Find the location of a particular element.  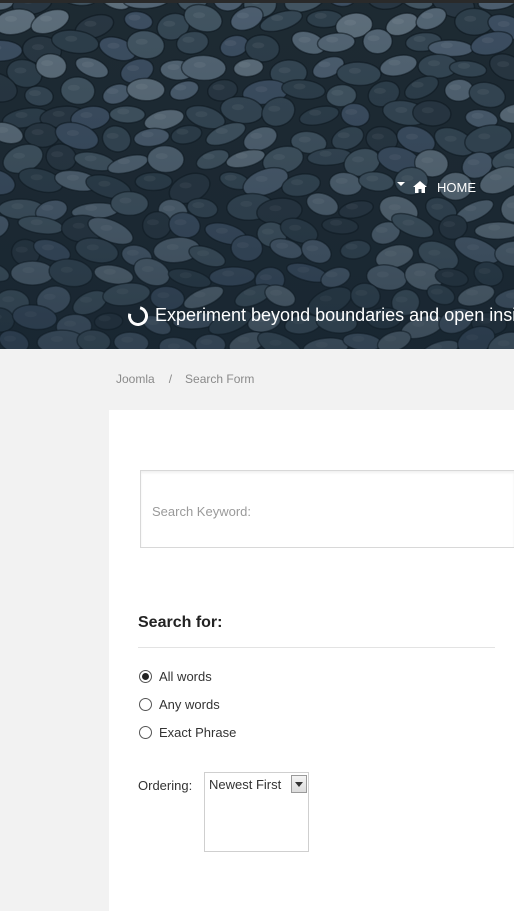

ordering-select: Newest First is located at coordinates (256, 812).